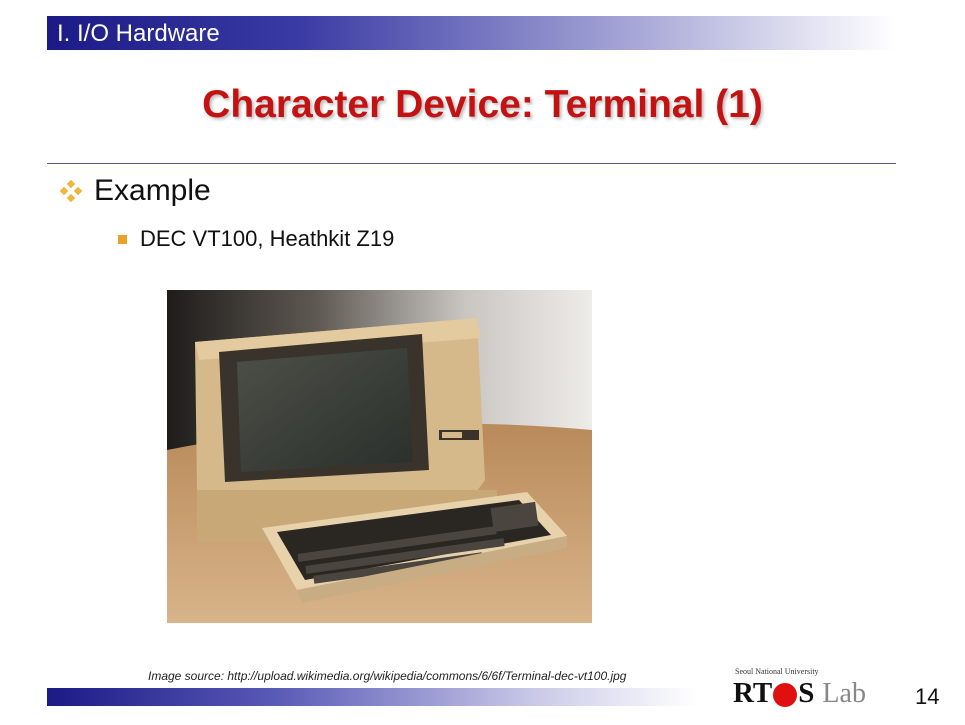 The height and width of the screenshot is (725, 965). I want to click on logo-university-text: Seoul National University, so click(777, 671).